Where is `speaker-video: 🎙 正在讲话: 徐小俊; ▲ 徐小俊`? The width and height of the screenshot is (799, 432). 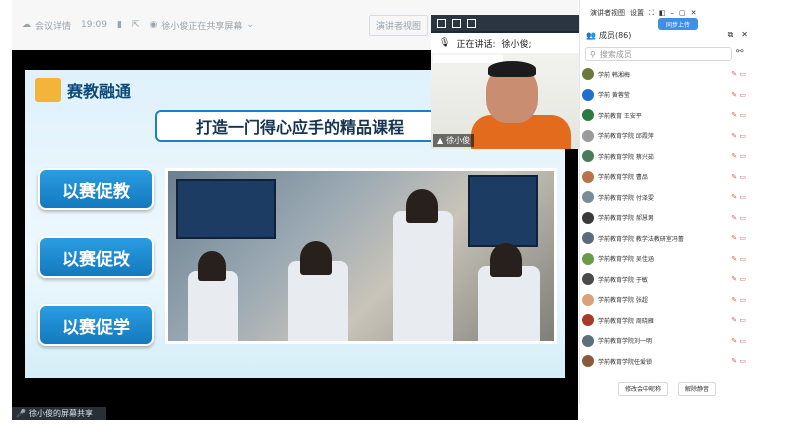
speaker-video: 🎙 正在讲话: 徐小俊; ▲ 徐小俊 is located at coordinates (505, 82).